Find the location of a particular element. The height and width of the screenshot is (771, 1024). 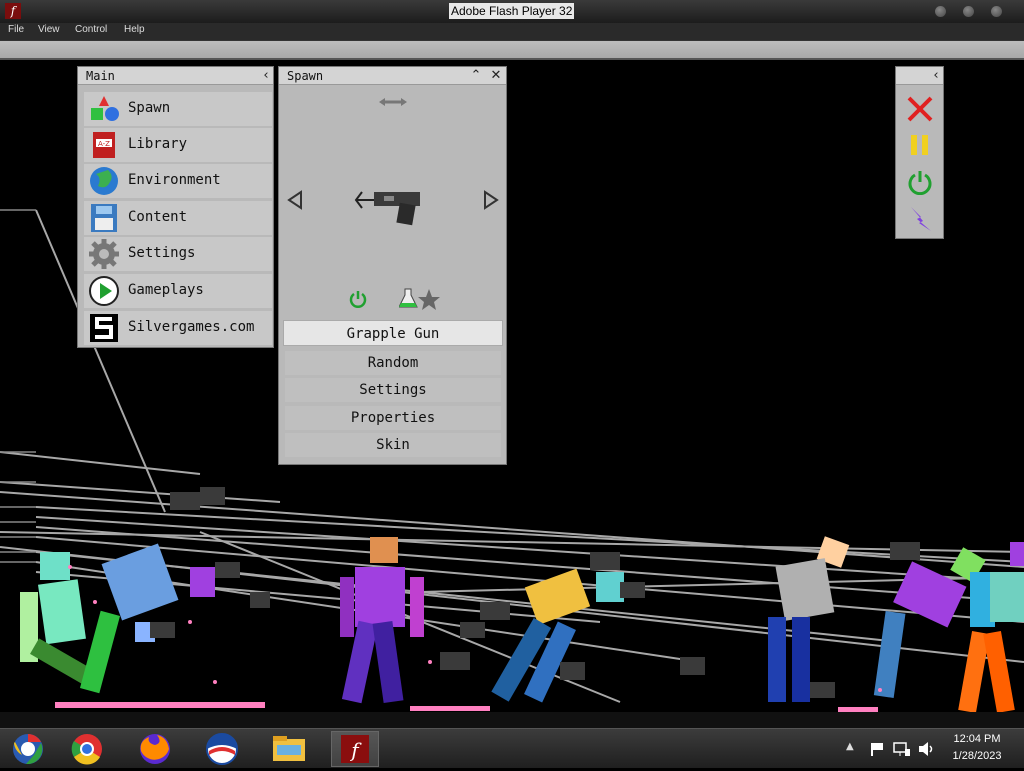

spawn-panel-header: Spawn ⌃ ✕ is located at coordinates (392, 76).